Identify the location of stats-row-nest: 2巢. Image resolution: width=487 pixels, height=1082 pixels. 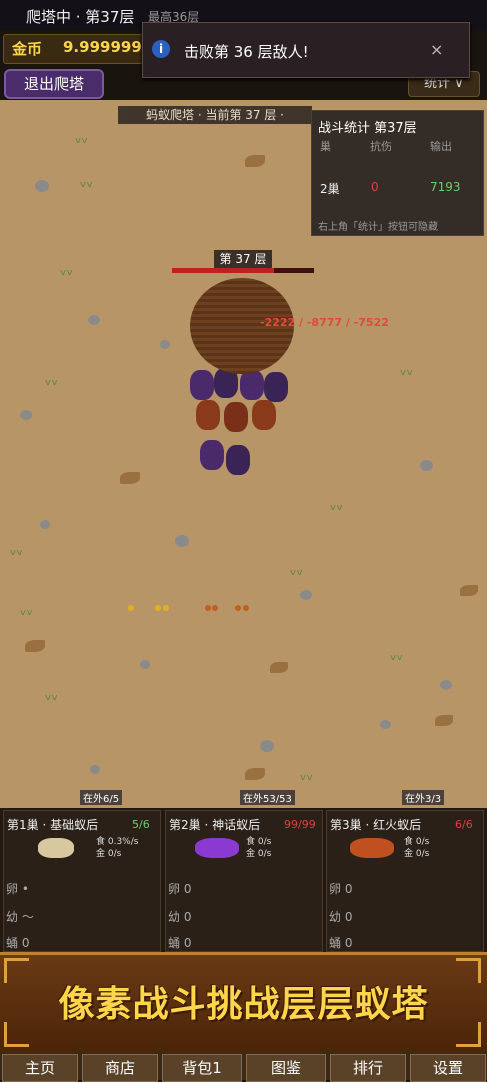
(330, 189).